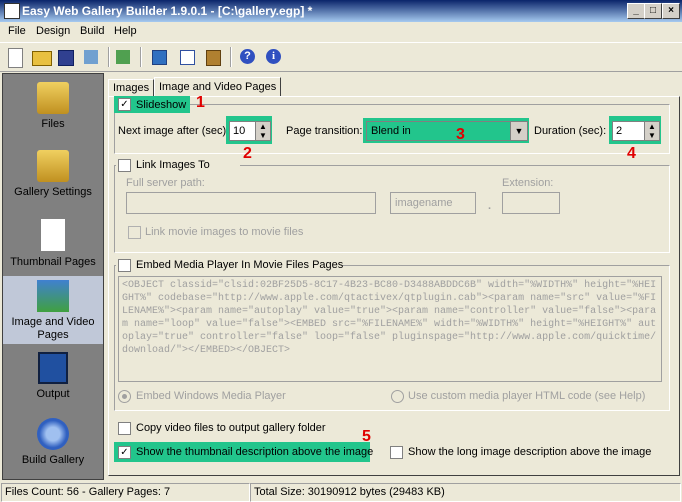  What do you see at coordinates (211, 396) in the screenshot?
I see `embed-windows-label: Embed Windows Media Player` at bounding box center [211, 396].